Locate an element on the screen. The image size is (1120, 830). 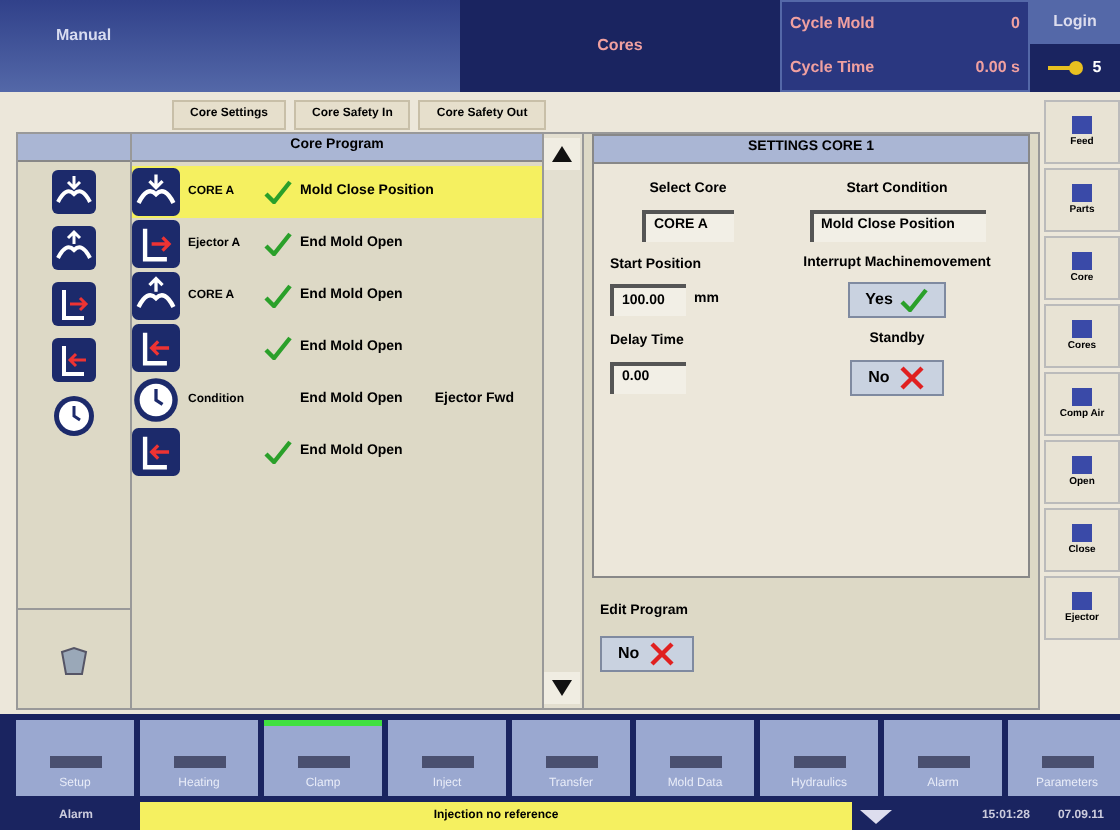
cycle-time-value: 0.00 s is located at coordinates (997, 68).